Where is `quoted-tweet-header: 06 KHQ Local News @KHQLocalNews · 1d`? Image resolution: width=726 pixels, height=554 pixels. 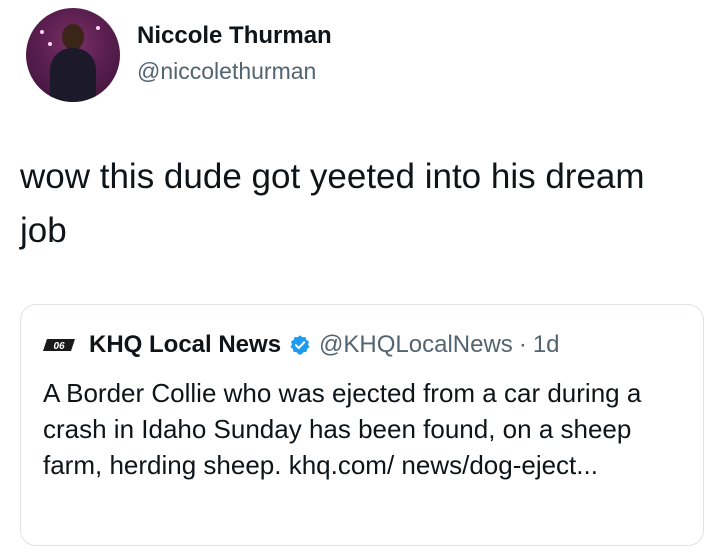 quoted-tweet-header: 06 KHQ Local News @KHQLocalNews · 1d is located at coordinates (301, 345).